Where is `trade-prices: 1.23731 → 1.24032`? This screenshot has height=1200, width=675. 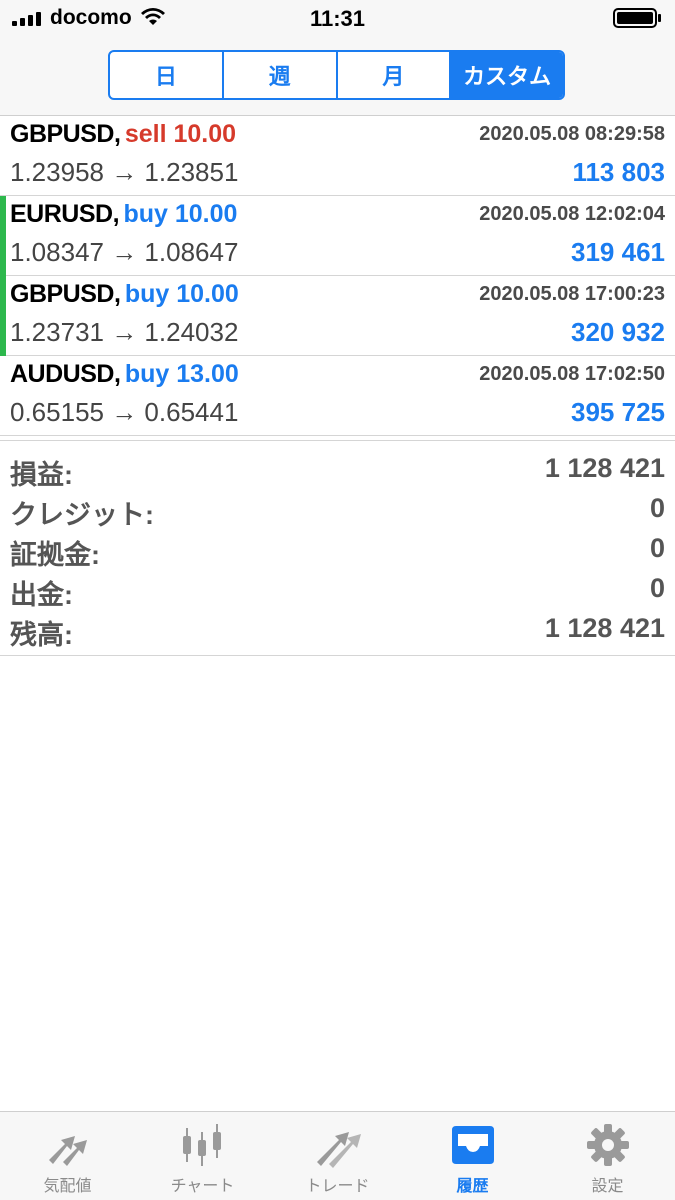 trade-prices: 1.23731 → 1.24032 is located at coordinates (124, 332).